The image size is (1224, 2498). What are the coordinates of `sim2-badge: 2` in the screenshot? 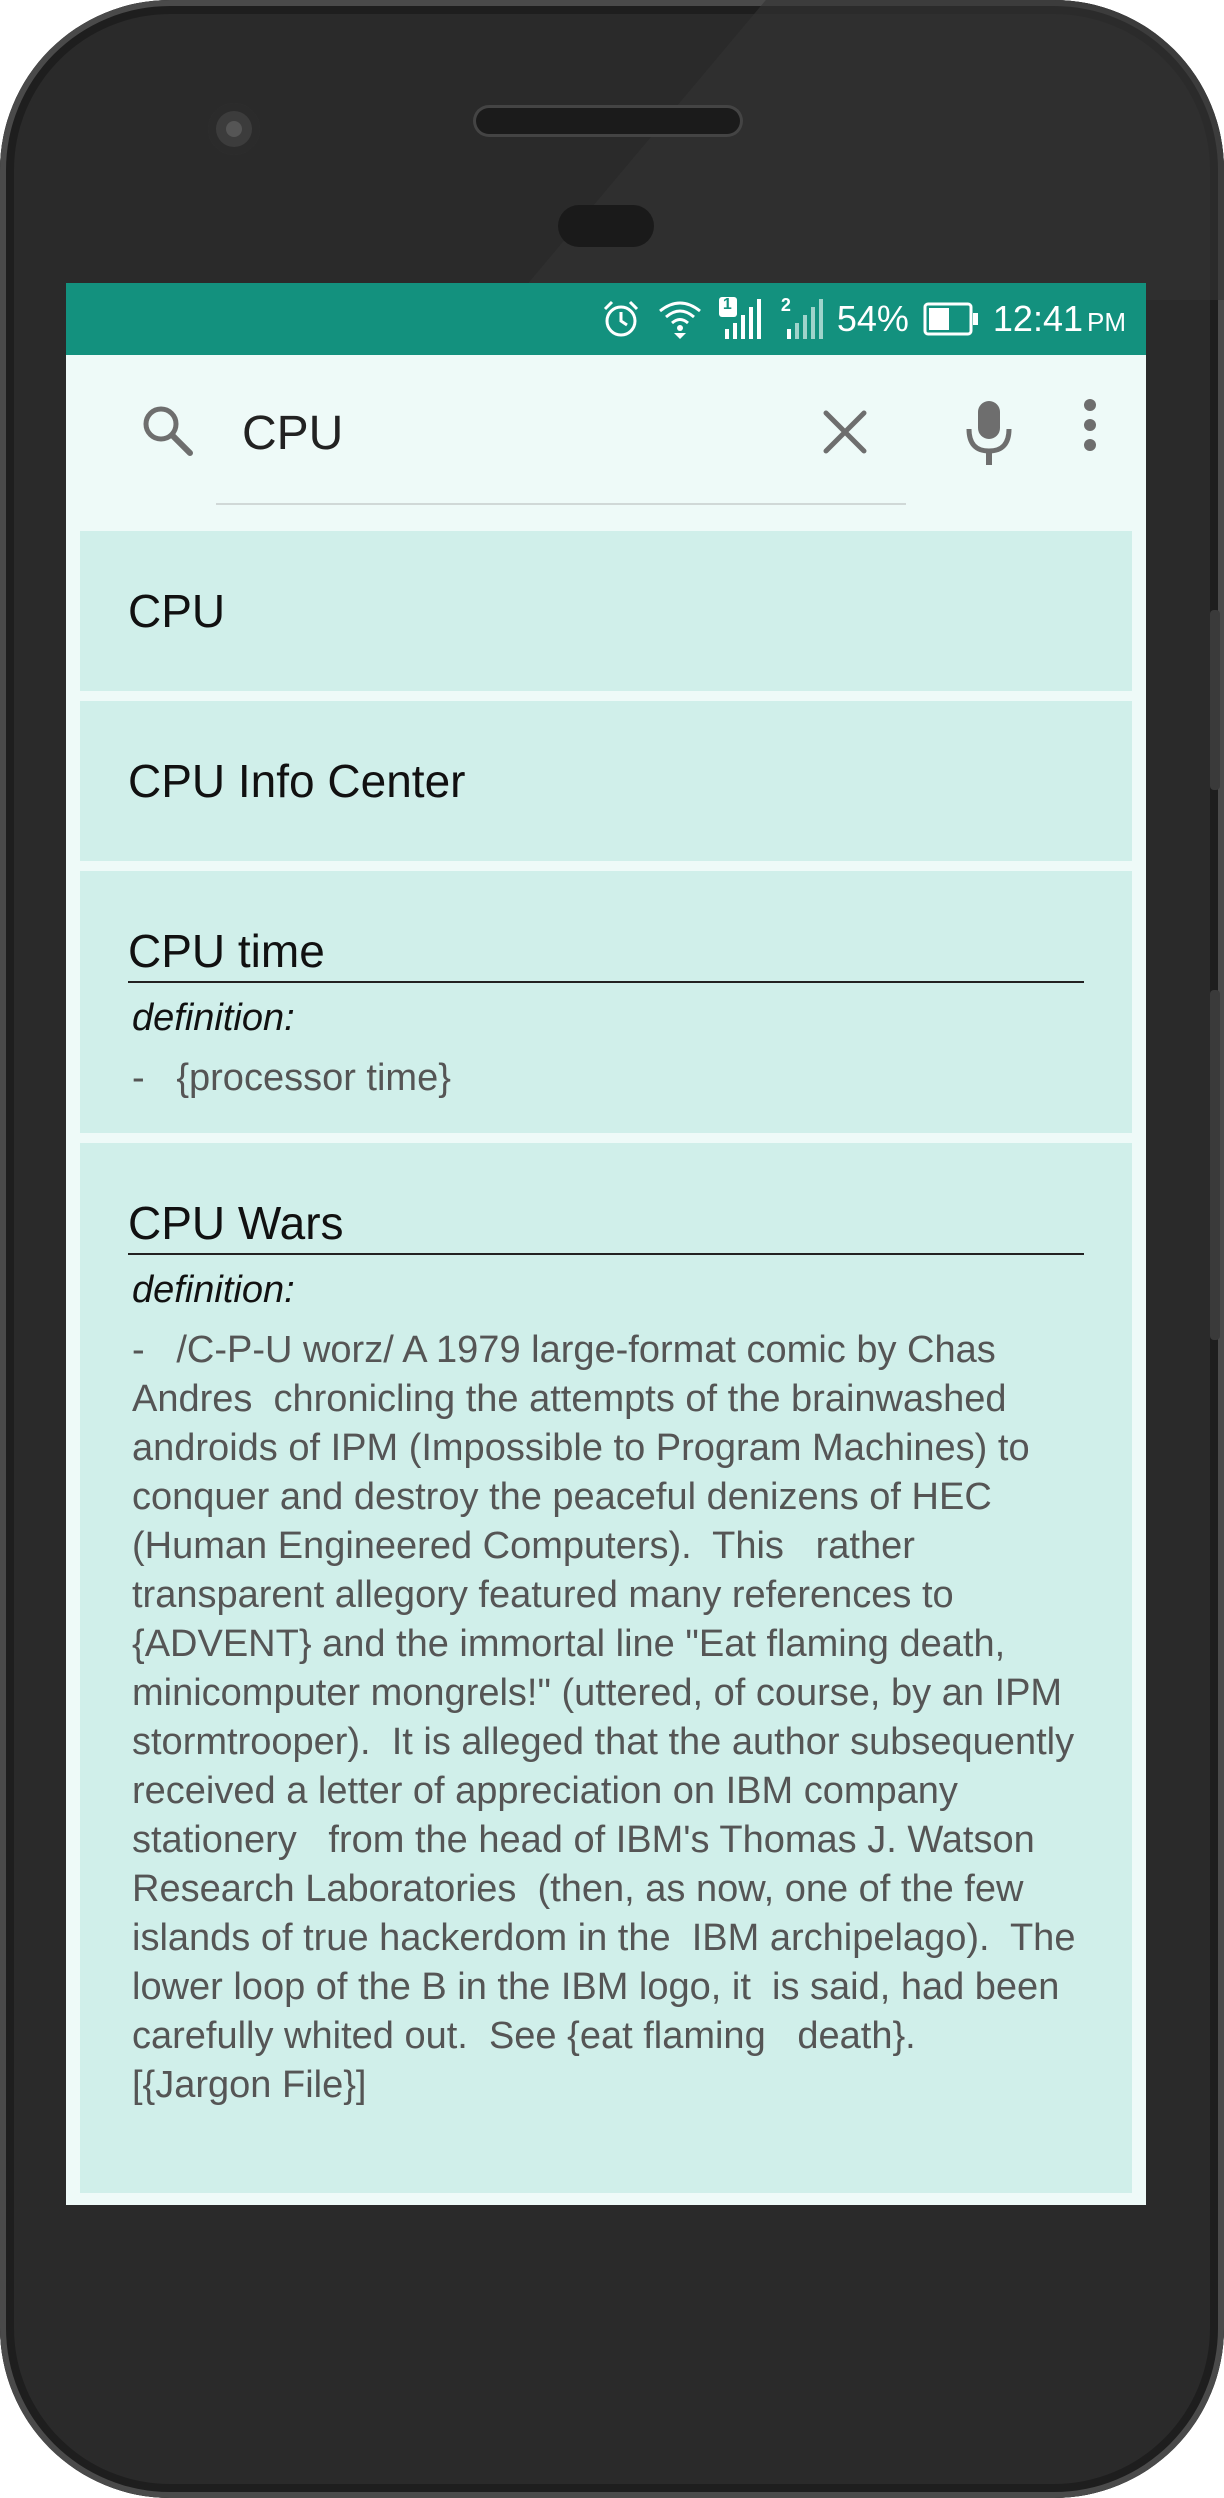 It's located at (785, 305).